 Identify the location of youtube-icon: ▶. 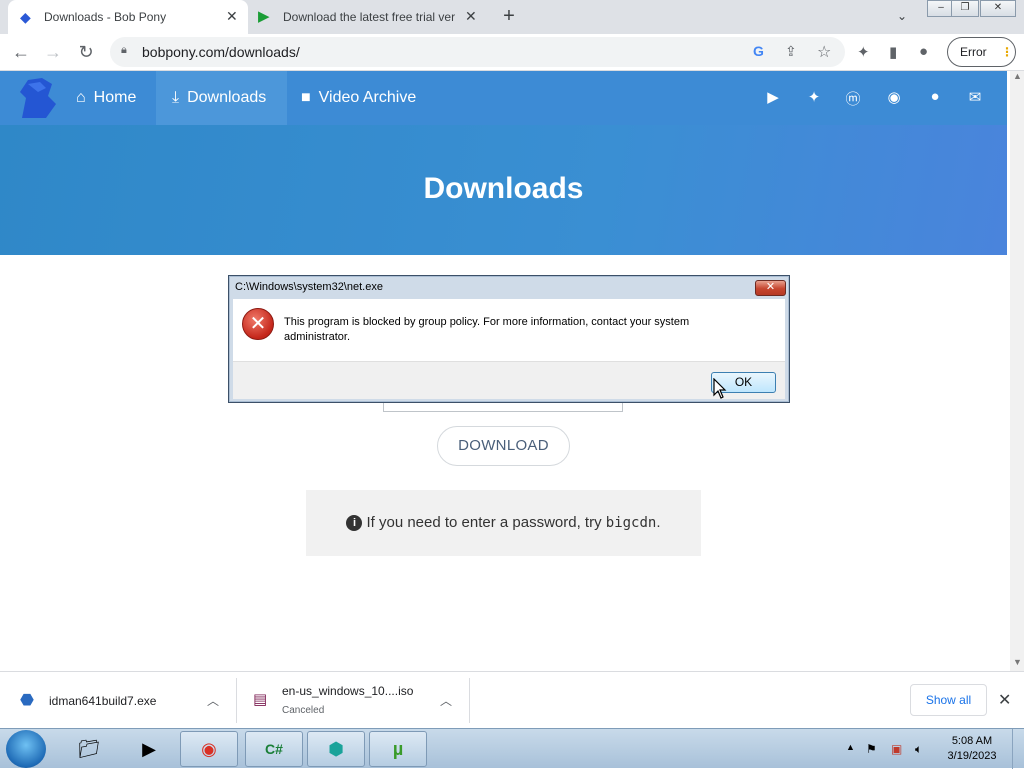
(773, 97).